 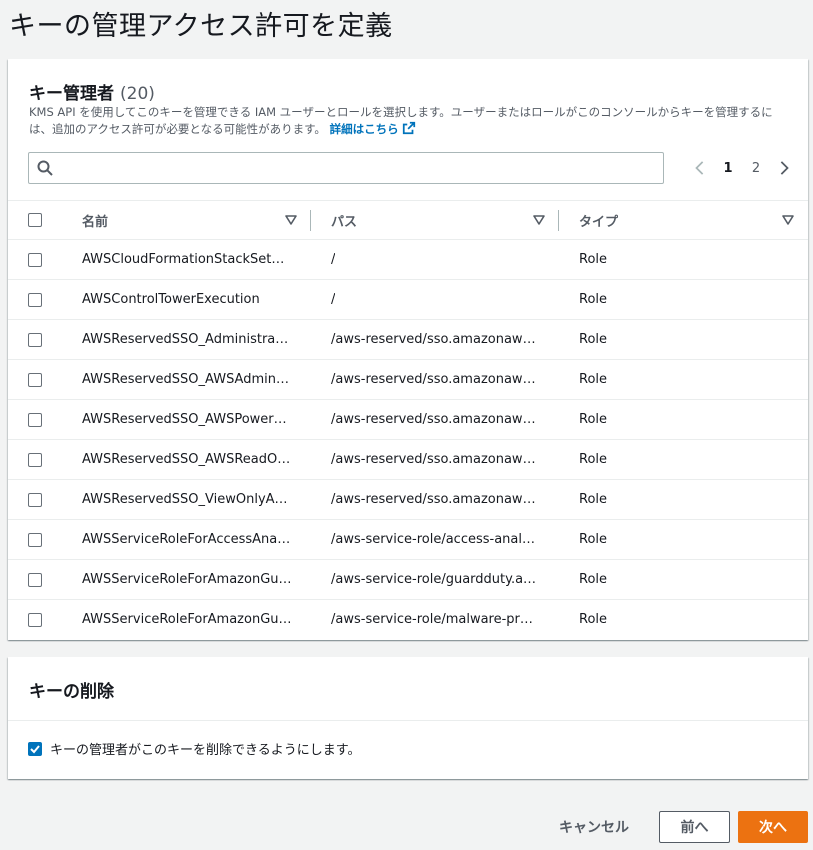 I want to click on checkmark-icon, so click(x=35, y=748).